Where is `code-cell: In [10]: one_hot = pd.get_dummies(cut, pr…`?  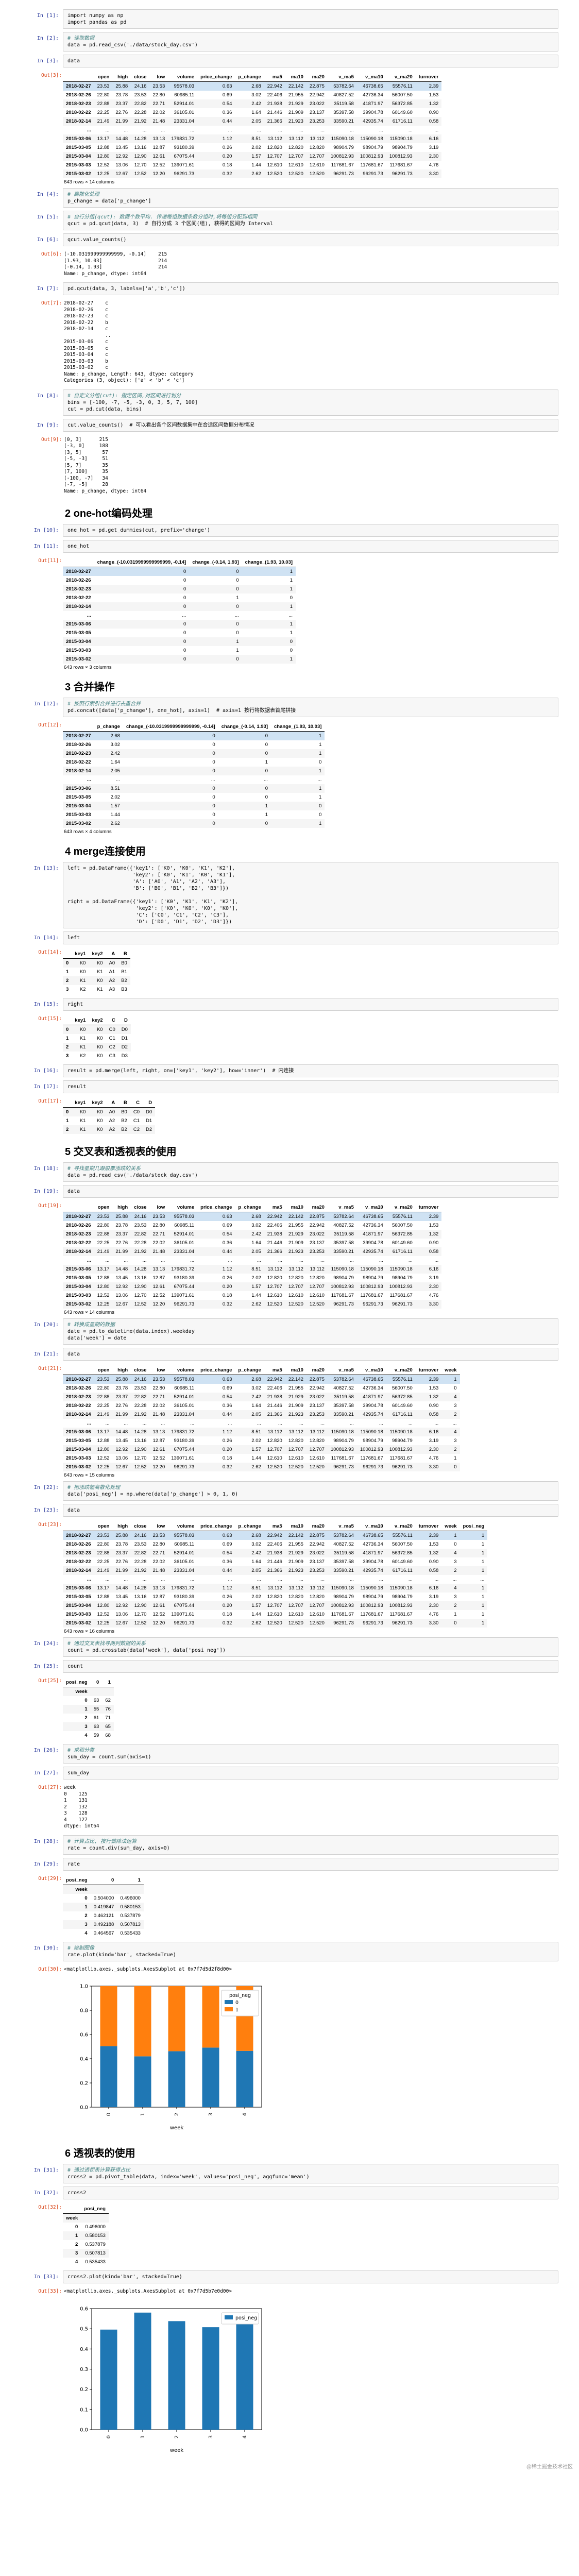
code-cell: In [10]: one_hot = pd.get_dummies(cut, pr… is located at coordinates (289, 530).